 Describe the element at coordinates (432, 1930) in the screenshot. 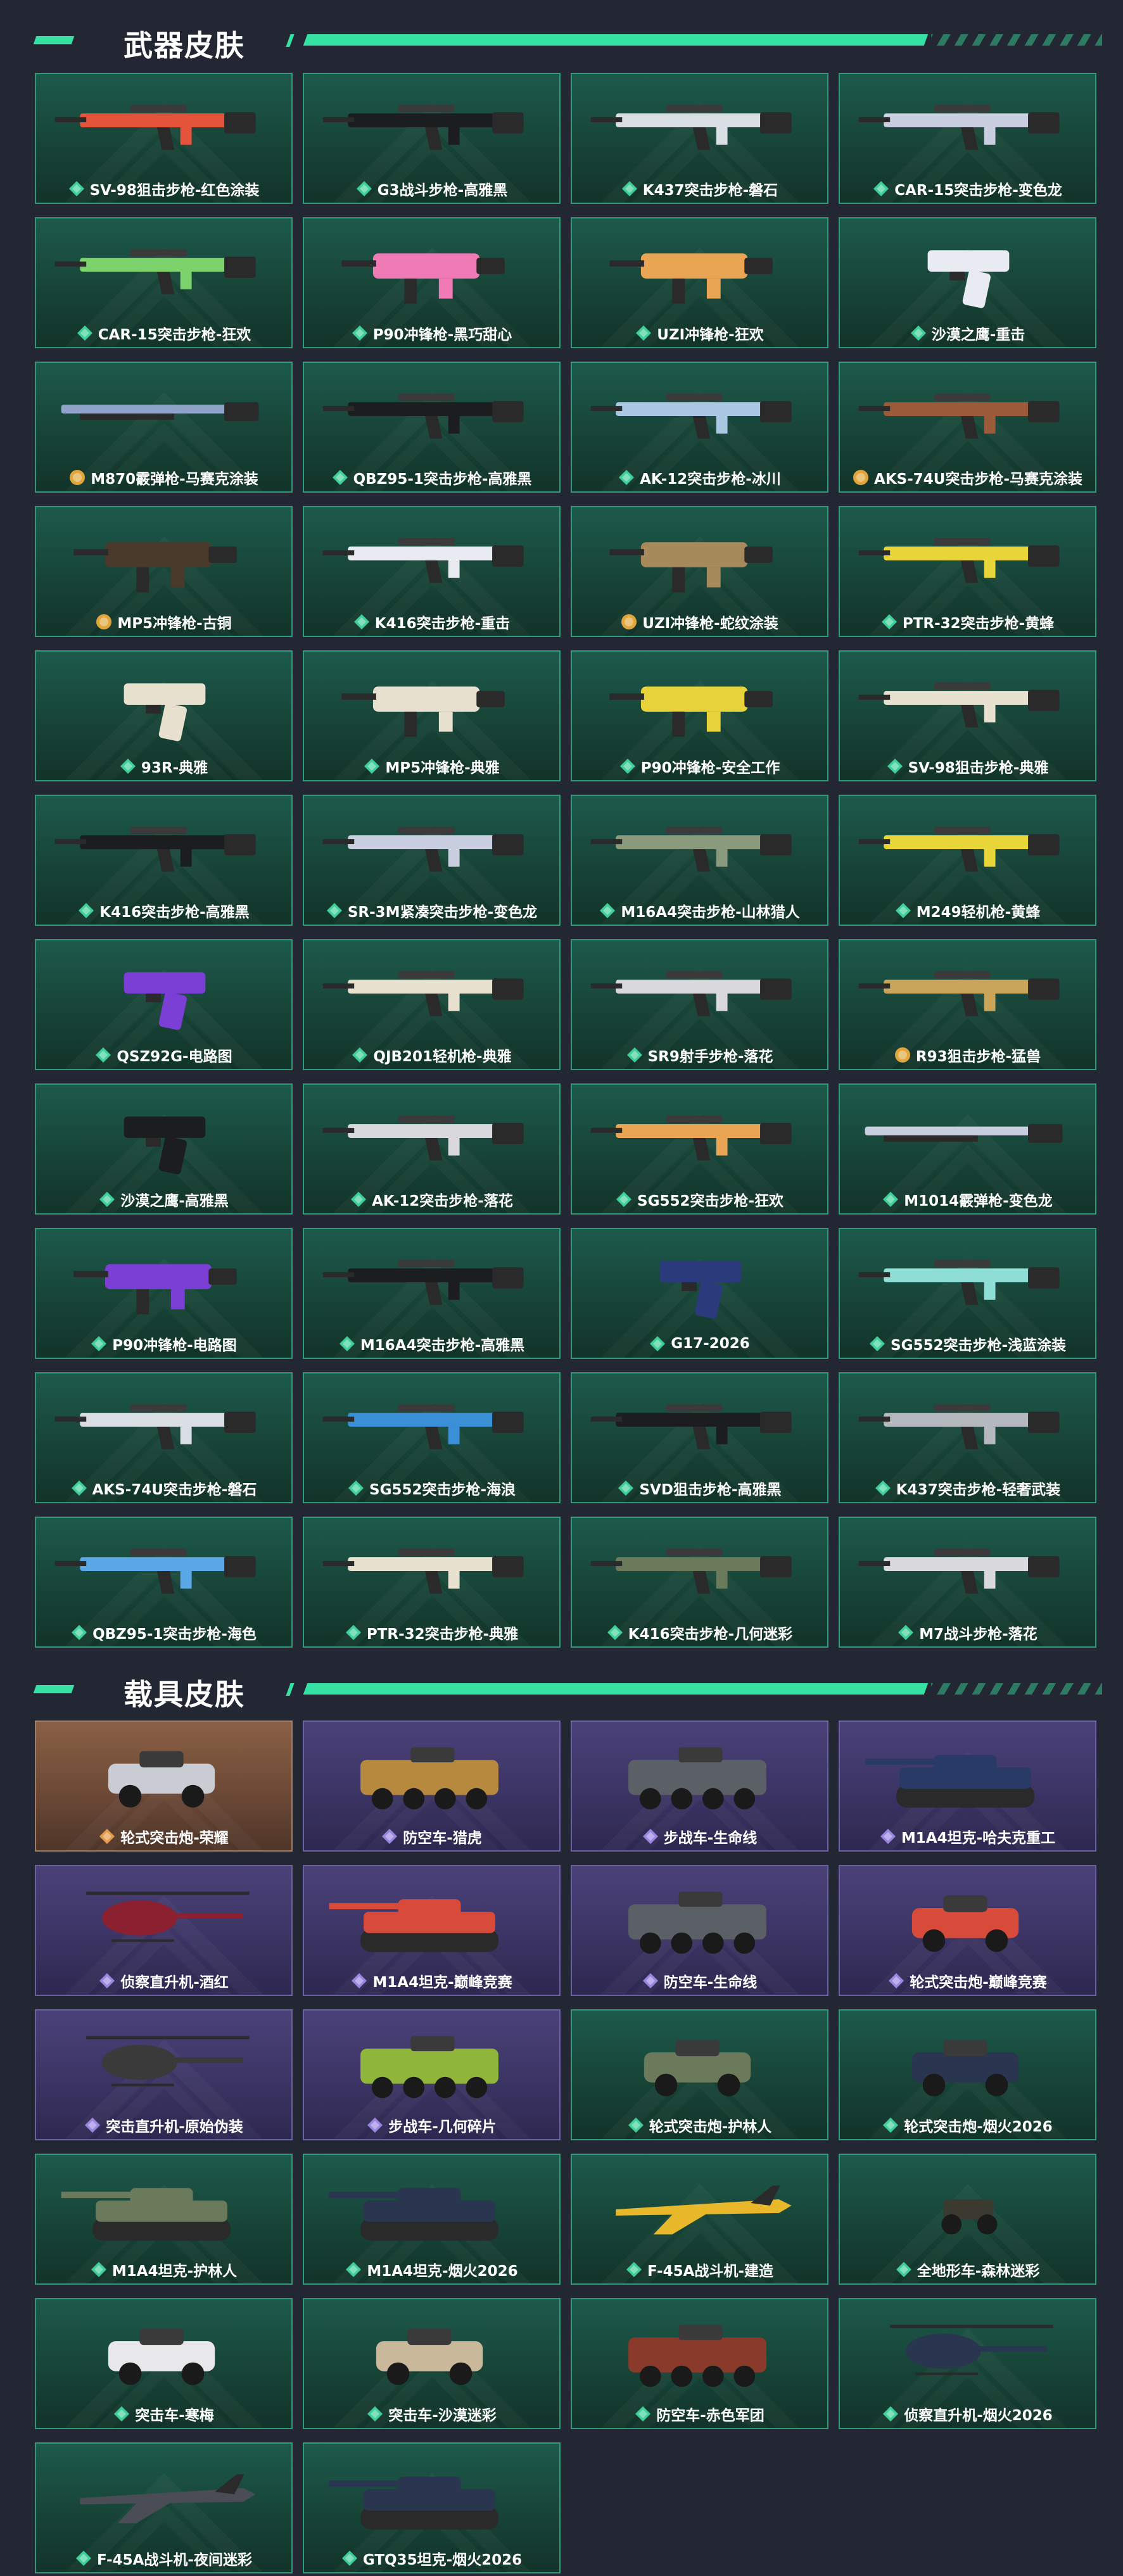

I see `skin-card: M1A4坦克-巅峰竞赛` at that location.